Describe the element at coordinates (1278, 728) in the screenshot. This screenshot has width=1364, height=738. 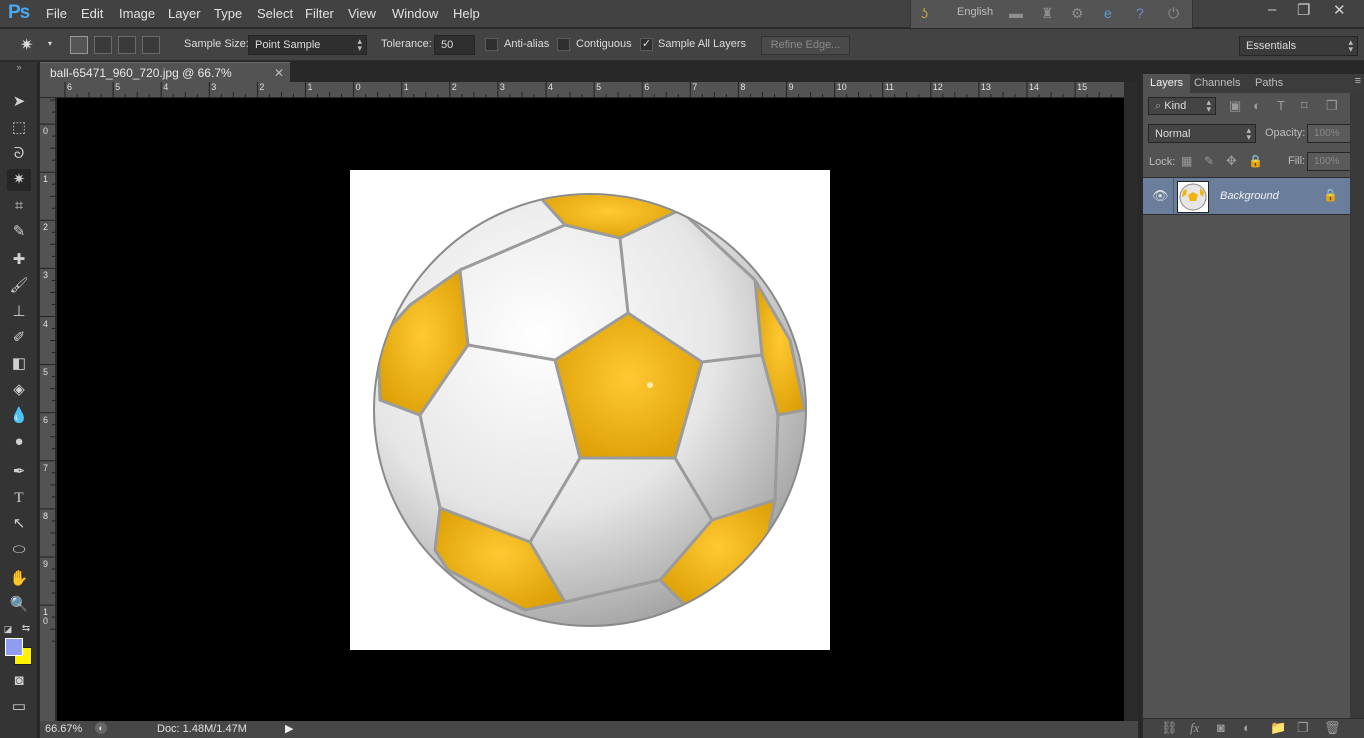
I see `new-group-icon: 📁` at that location.